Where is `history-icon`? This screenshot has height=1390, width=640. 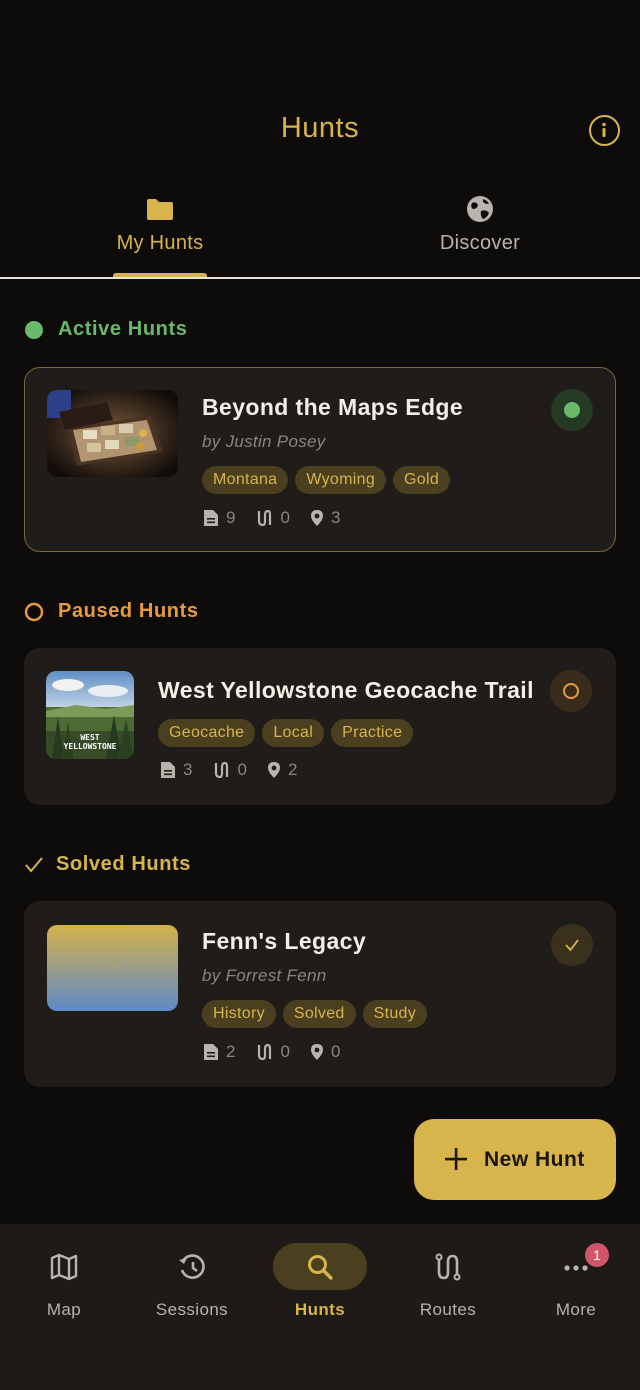 history-icon is located at coordinates (192, 1266).